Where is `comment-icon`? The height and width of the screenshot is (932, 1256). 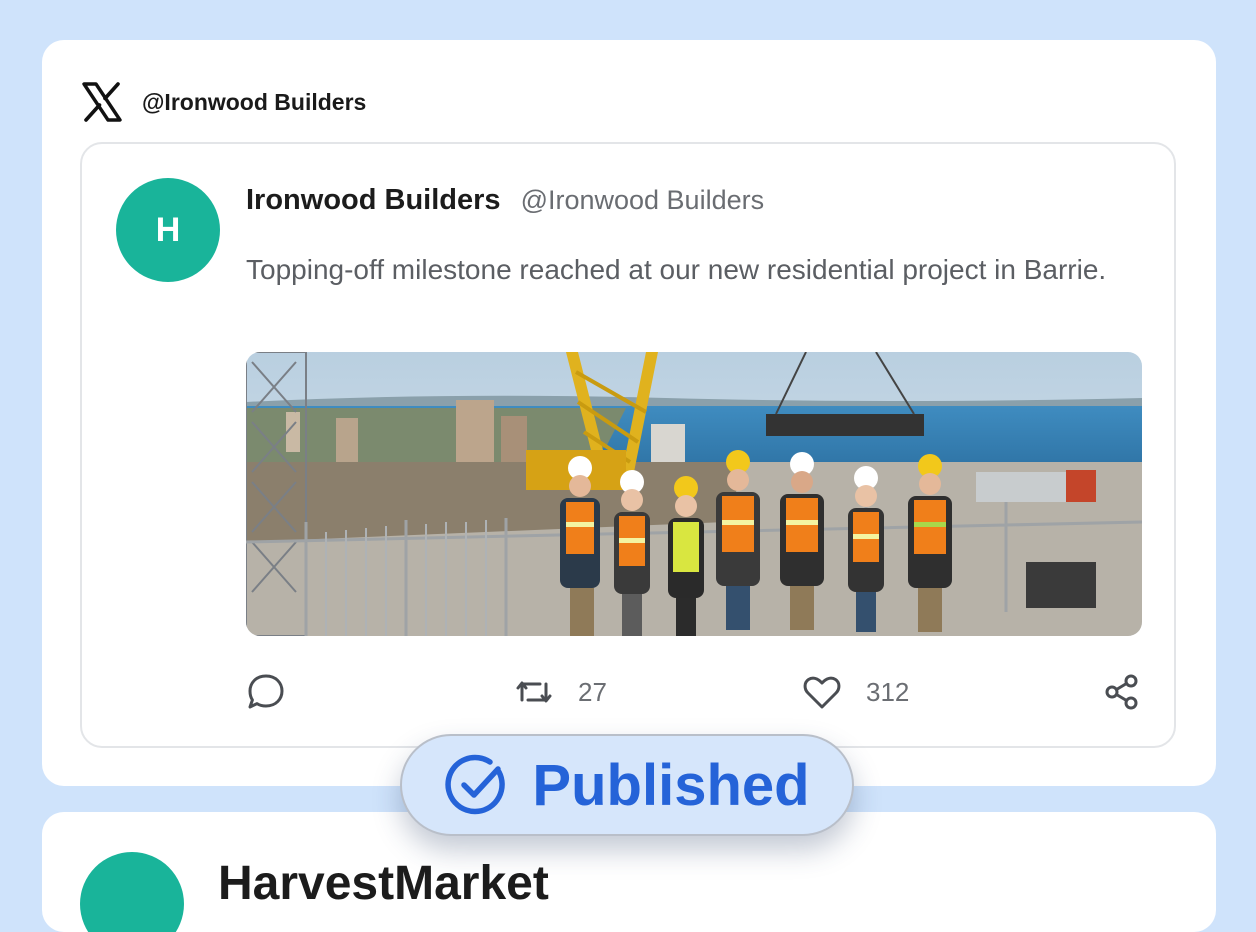
comment-icon is located at coordinates (266, 691).